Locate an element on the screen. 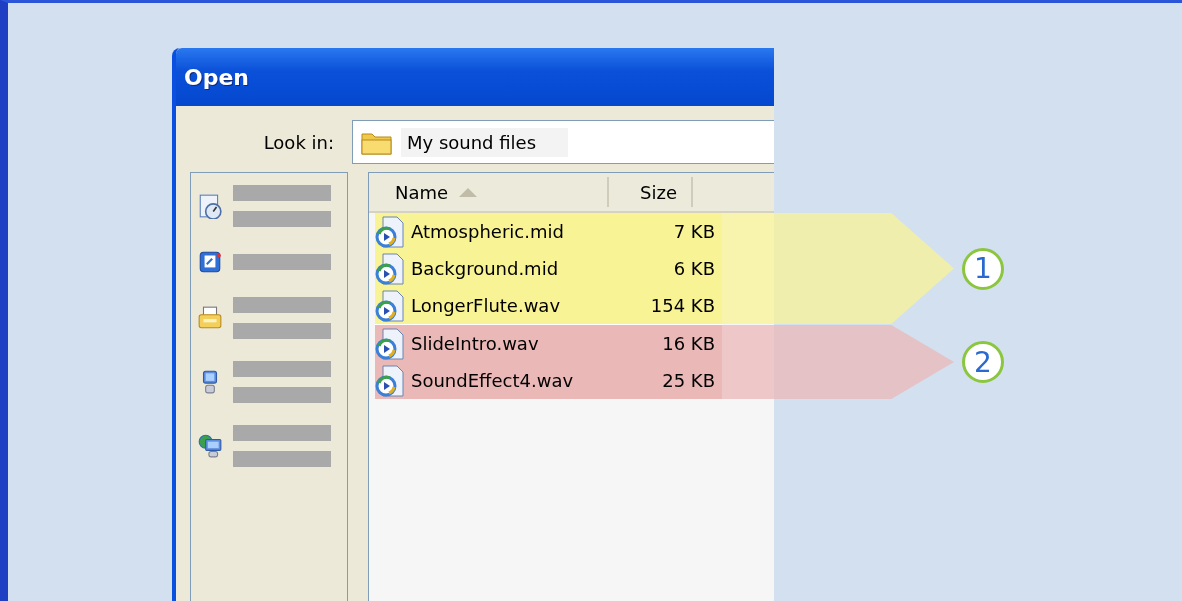 This screenshot has height=601, width=1182. column-header: Name is located at coordinates (489, 192).